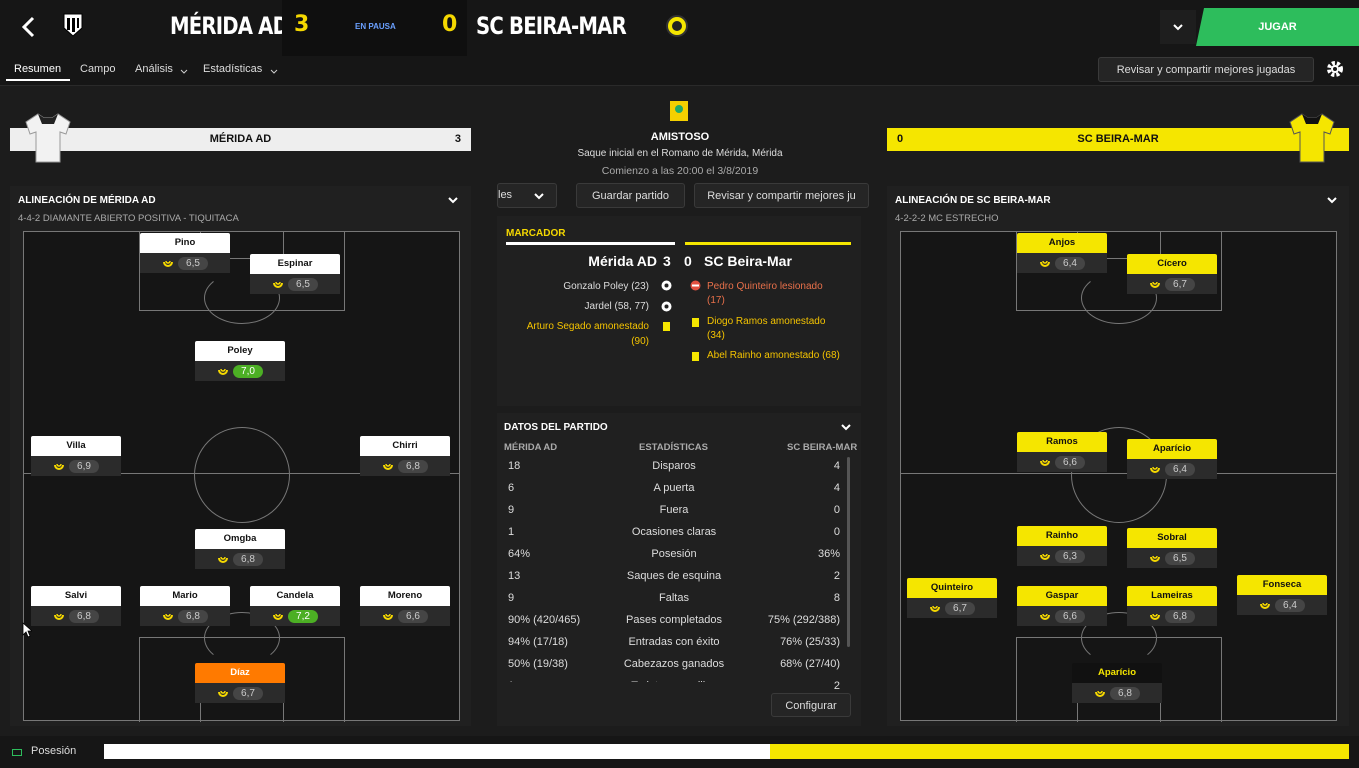 This screenshot has width=1359, height=768. What do you see at coordinates (240, 362) in the screenshot?
I see `player-card: Poley 7,0` at bounding box center [240, 362].